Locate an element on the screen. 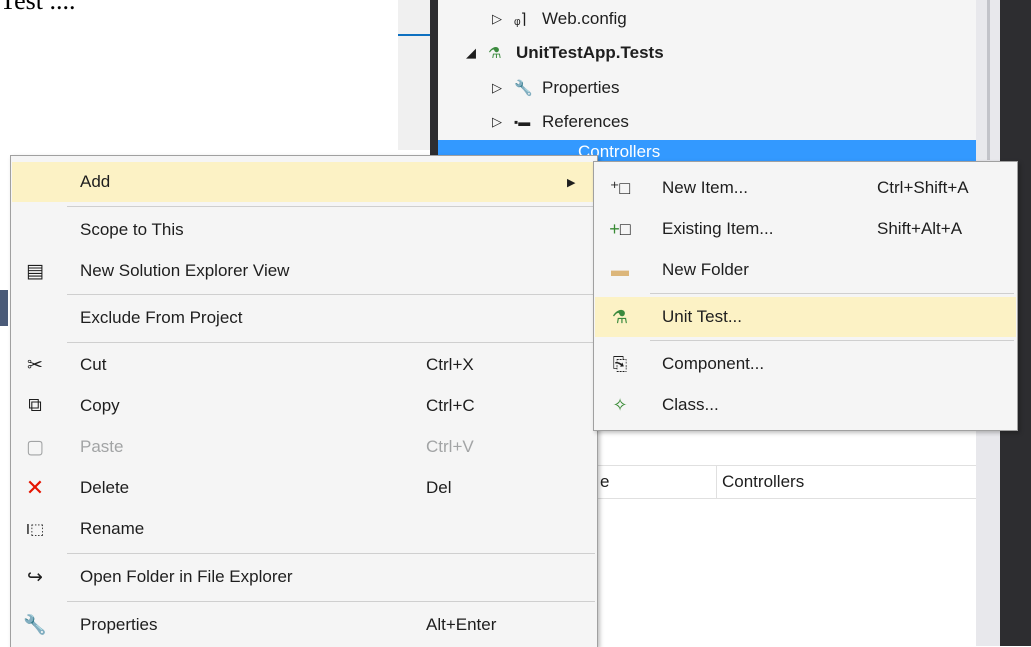  menu-item-add: Add ▶ is located at coordinates (304, 182).